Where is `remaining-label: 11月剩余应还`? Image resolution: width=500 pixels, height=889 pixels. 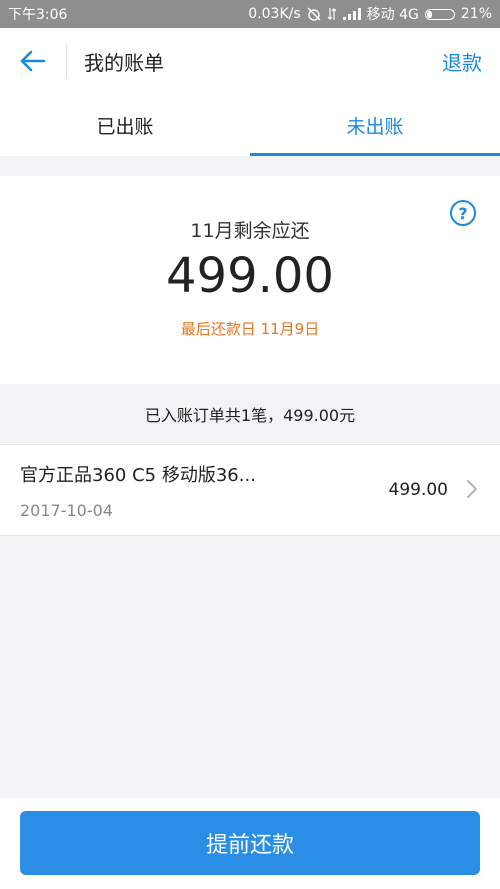 remaining-label: 11月剩余应还 is located at coordinates (250, 231).